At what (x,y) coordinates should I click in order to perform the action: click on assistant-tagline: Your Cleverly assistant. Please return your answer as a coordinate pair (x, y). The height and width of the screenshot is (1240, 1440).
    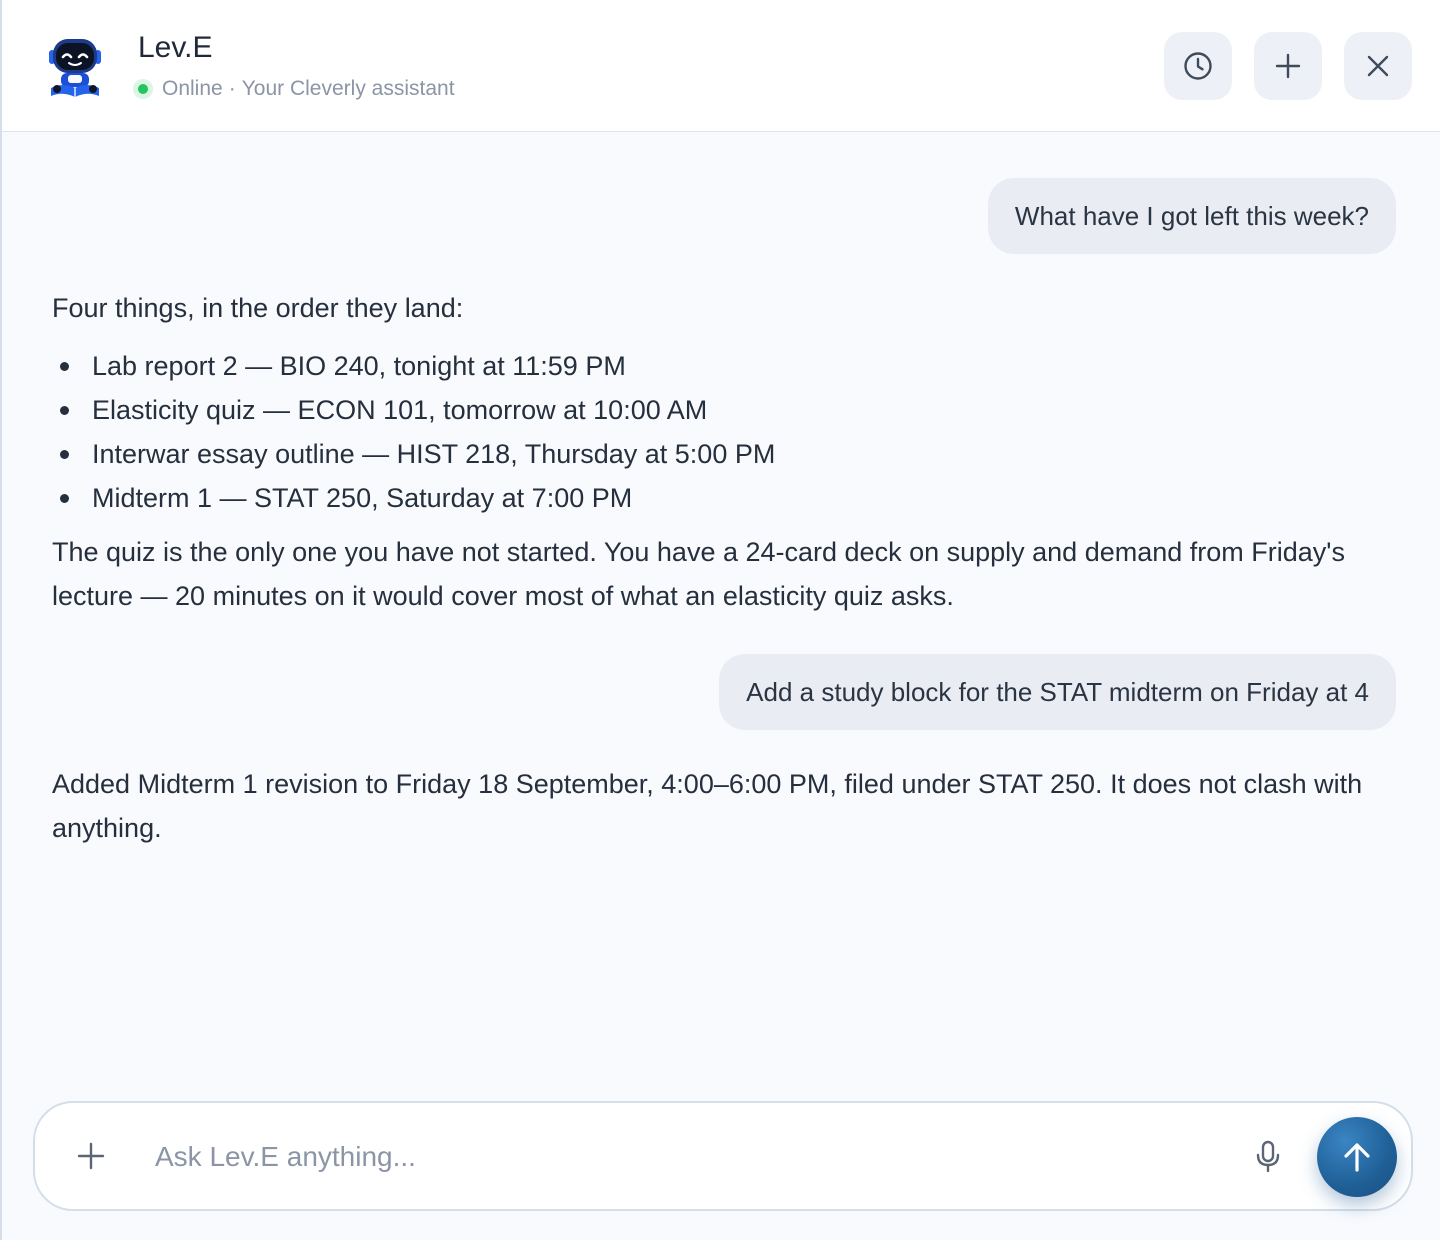
    Looking at the image, I should click on (348, 88).